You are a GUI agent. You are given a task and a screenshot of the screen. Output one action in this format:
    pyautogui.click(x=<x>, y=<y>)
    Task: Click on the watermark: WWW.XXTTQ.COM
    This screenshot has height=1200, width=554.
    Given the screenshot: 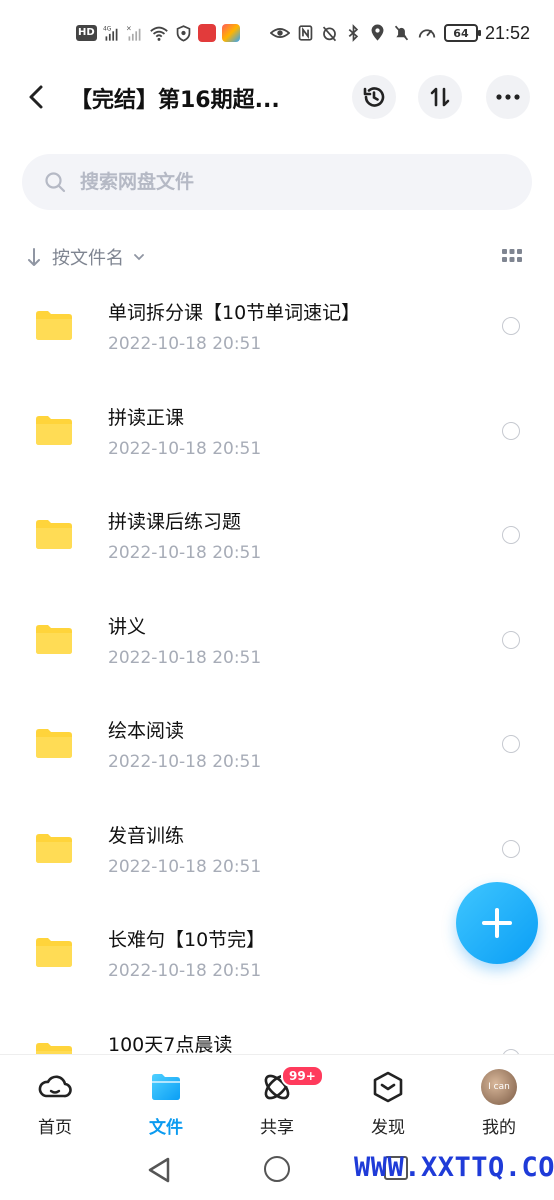 What is the action you would take?
    pyautogui.click(x=454, y=1167)
    